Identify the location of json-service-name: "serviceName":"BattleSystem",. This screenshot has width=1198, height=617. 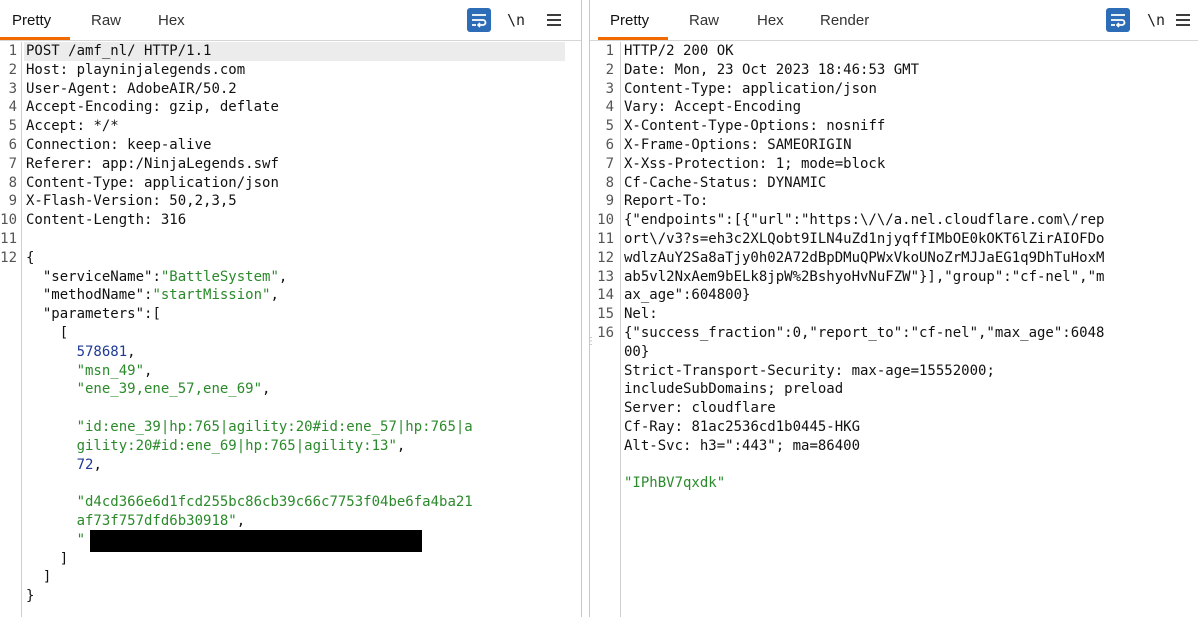
(165, 276).